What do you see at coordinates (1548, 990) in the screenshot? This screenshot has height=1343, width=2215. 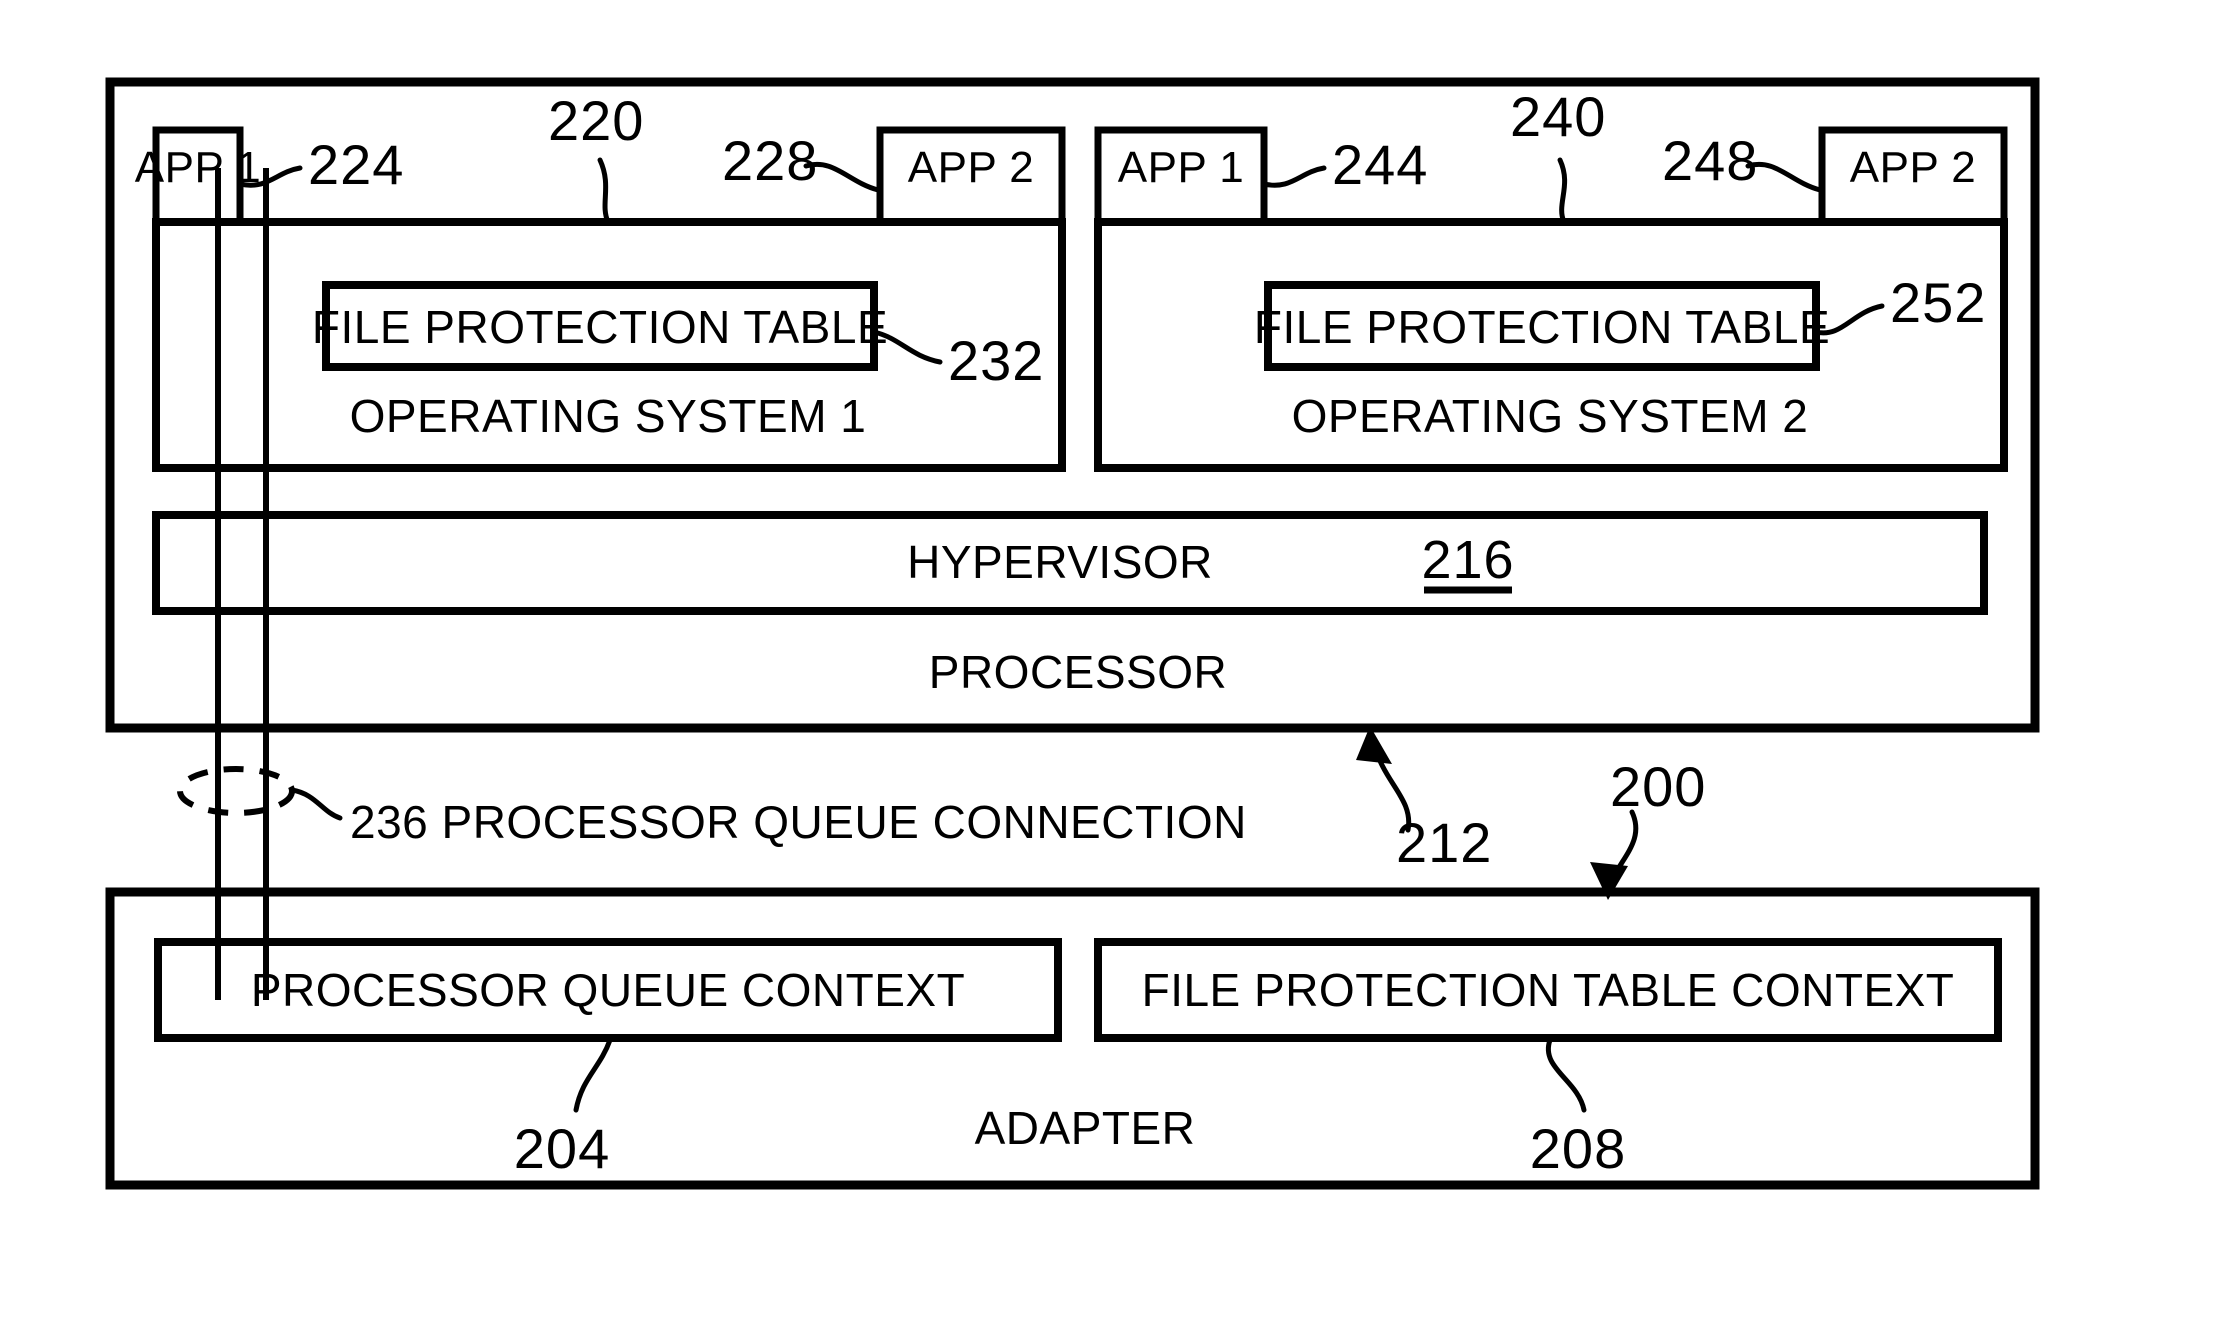 I see `file-protection-table-context-label: FILE PROTECTION TABLE CONTEXT` at bounding box center [1548, 990].